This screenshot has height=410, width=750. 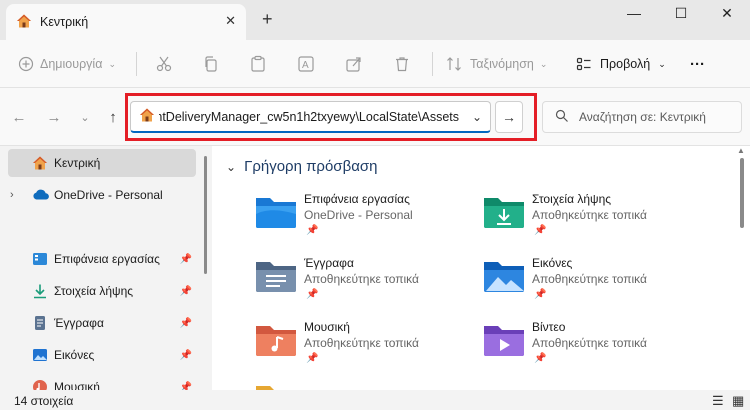 I want to click on cut-button, so click(x=164, y=64).